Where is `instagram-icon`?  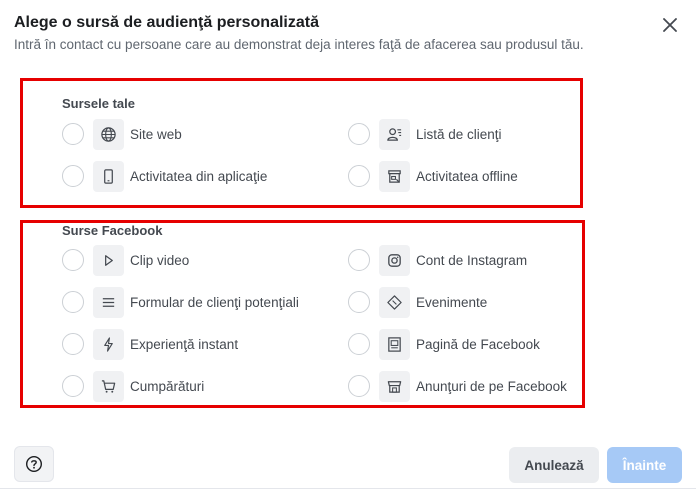 instagram-icon is located at coordinates (394, 260).